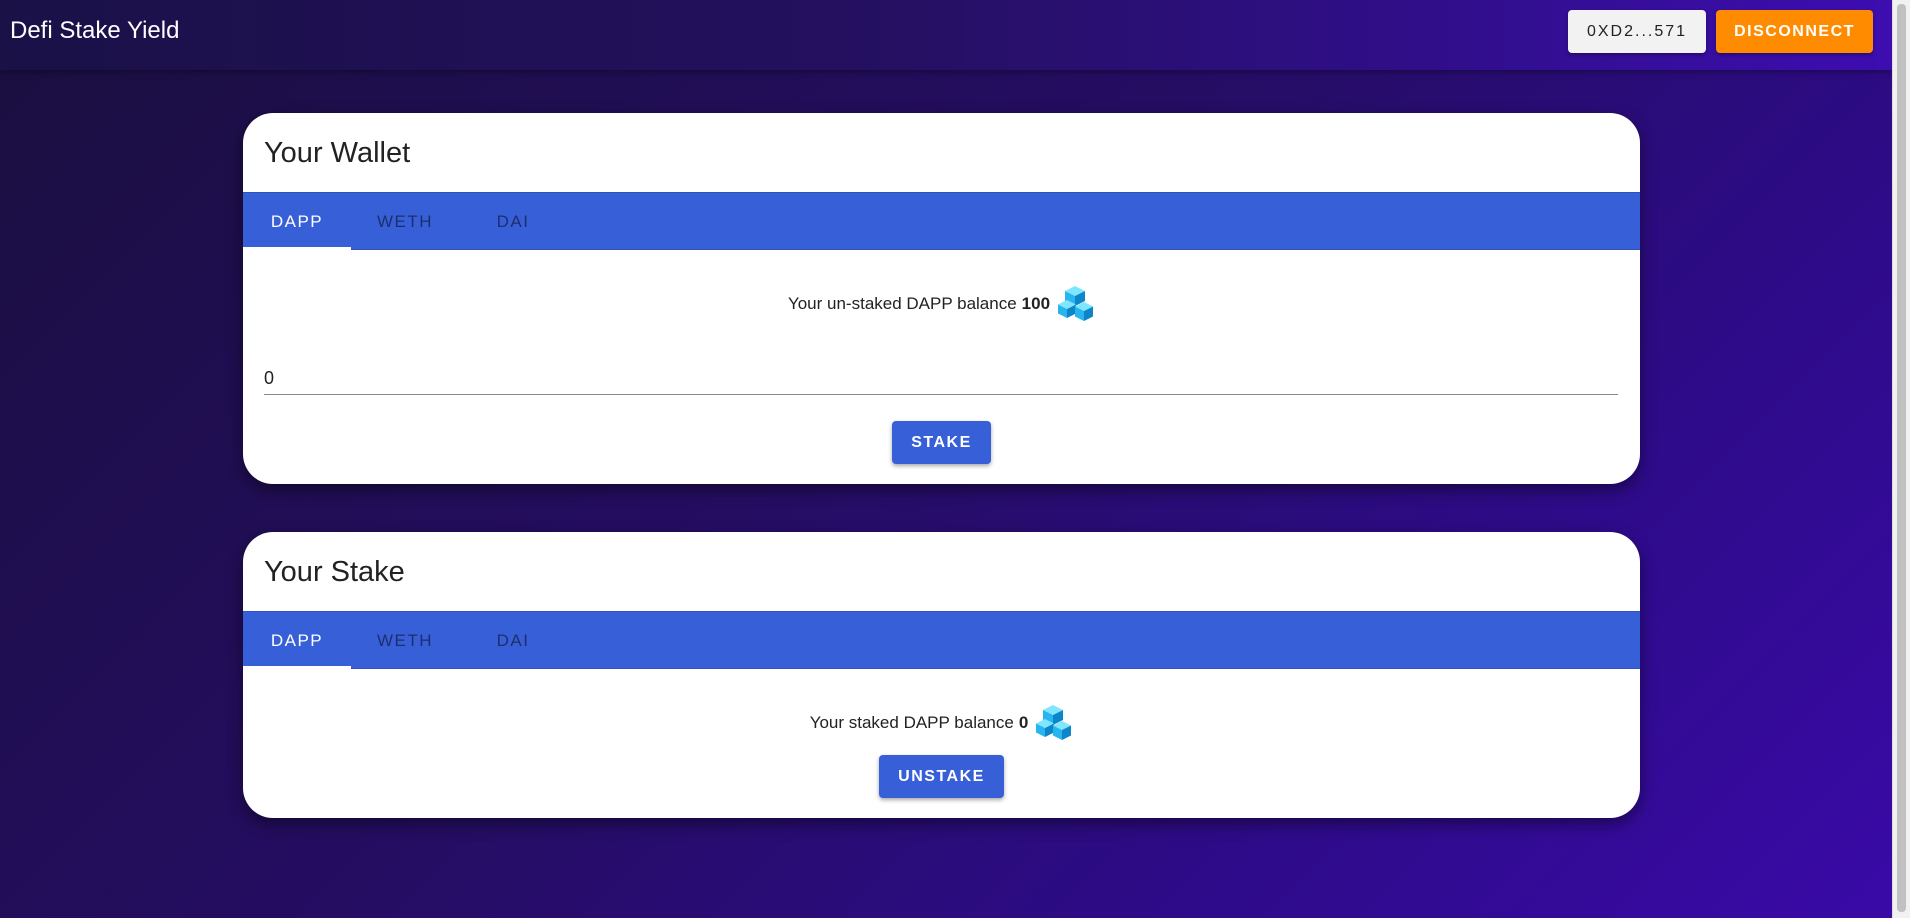 The width and height of the screenshot is (1910, 918). Describe the element at coordinates (941, 376) in the screenshot. I see `stake-amount-input` at that location.